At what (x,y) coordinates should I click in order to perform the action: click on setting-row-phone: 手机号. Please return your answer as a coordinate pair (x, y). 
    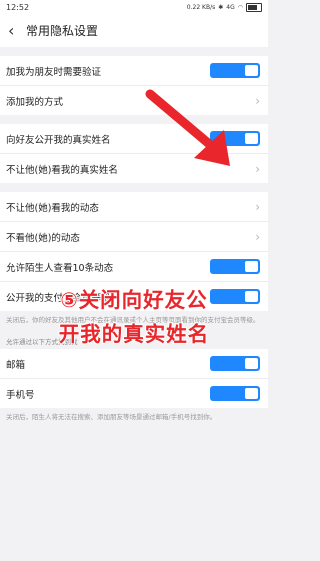
    Looking at the image, I should click on (134, 393).